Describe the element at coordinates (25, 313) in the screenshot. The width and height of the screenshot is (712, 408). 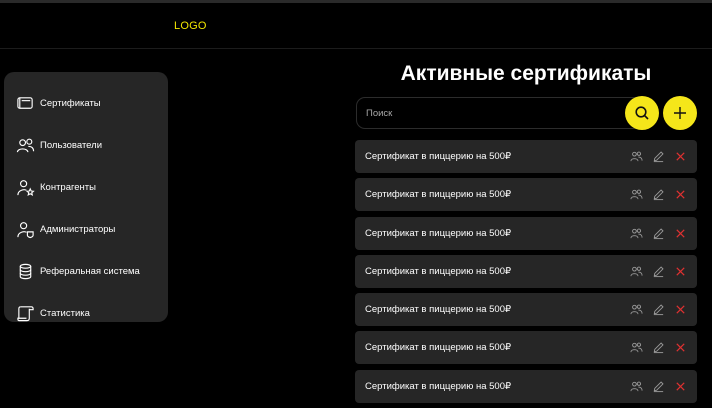
I see `scroll-icon` at that location.